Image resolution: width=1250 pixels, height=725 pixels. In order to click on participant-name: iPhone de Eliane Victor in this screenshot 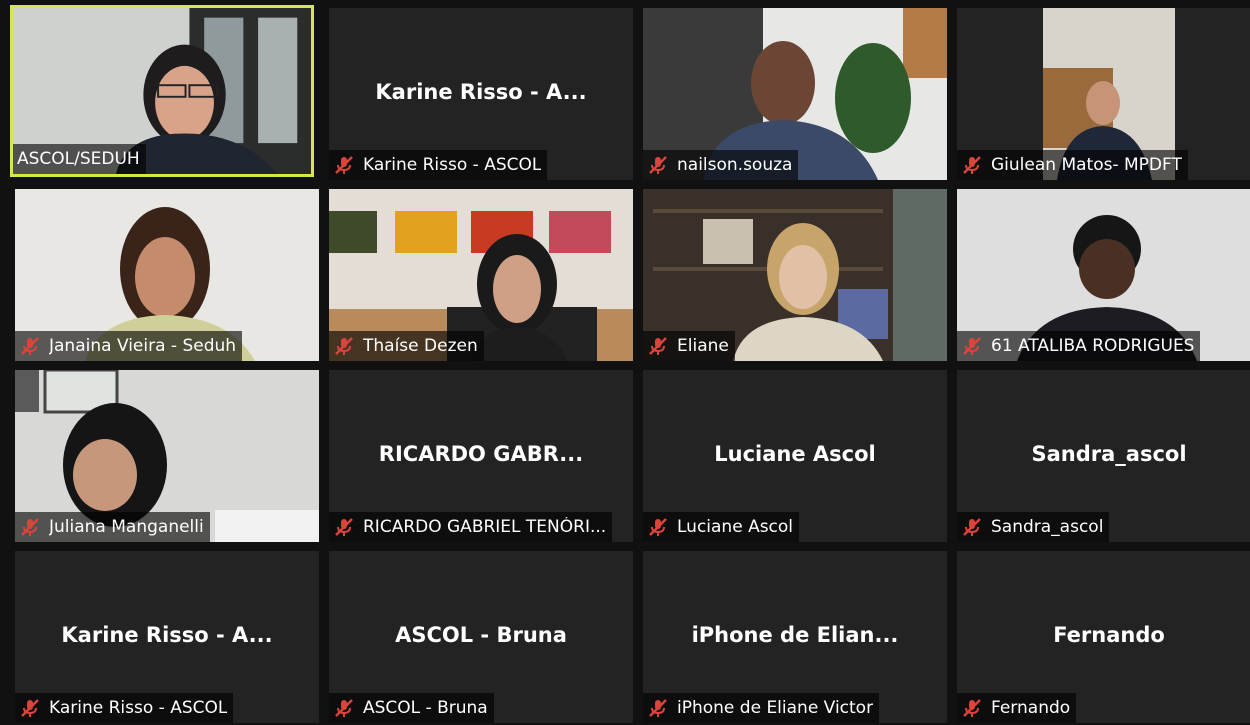, I will do `click(775, 708)`.